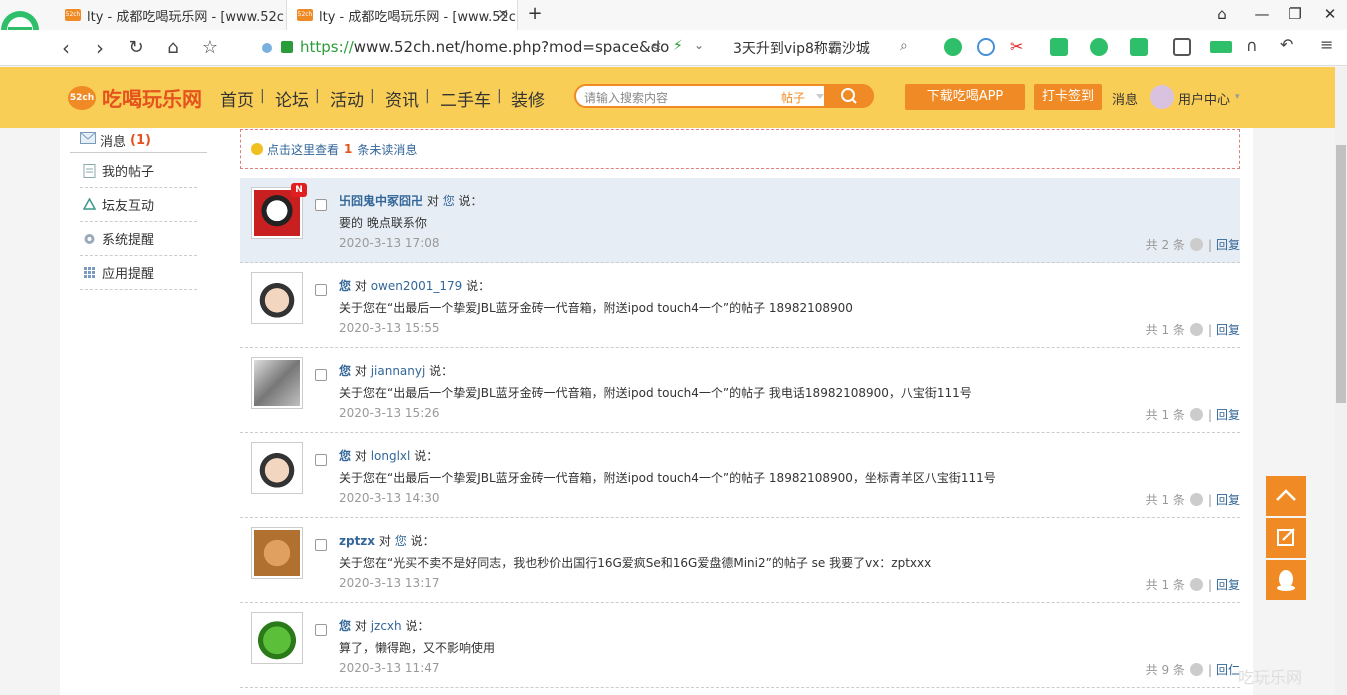 The width and height of the screenshot is (1347, 695). Describe the element at coordinates (100, 48) in the screenshot. I see `forward-icon: ›` at that location.